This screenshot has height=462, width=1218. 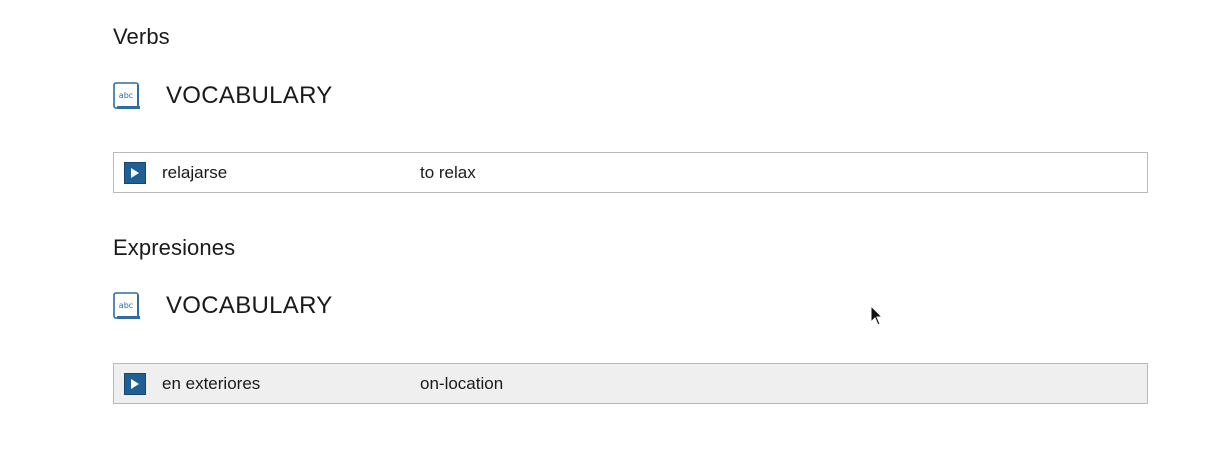 What do you see at coordinates (211, 383) in the screenshot?
I see `vocab-term: en exteriores` at bounding box center [211, 383].